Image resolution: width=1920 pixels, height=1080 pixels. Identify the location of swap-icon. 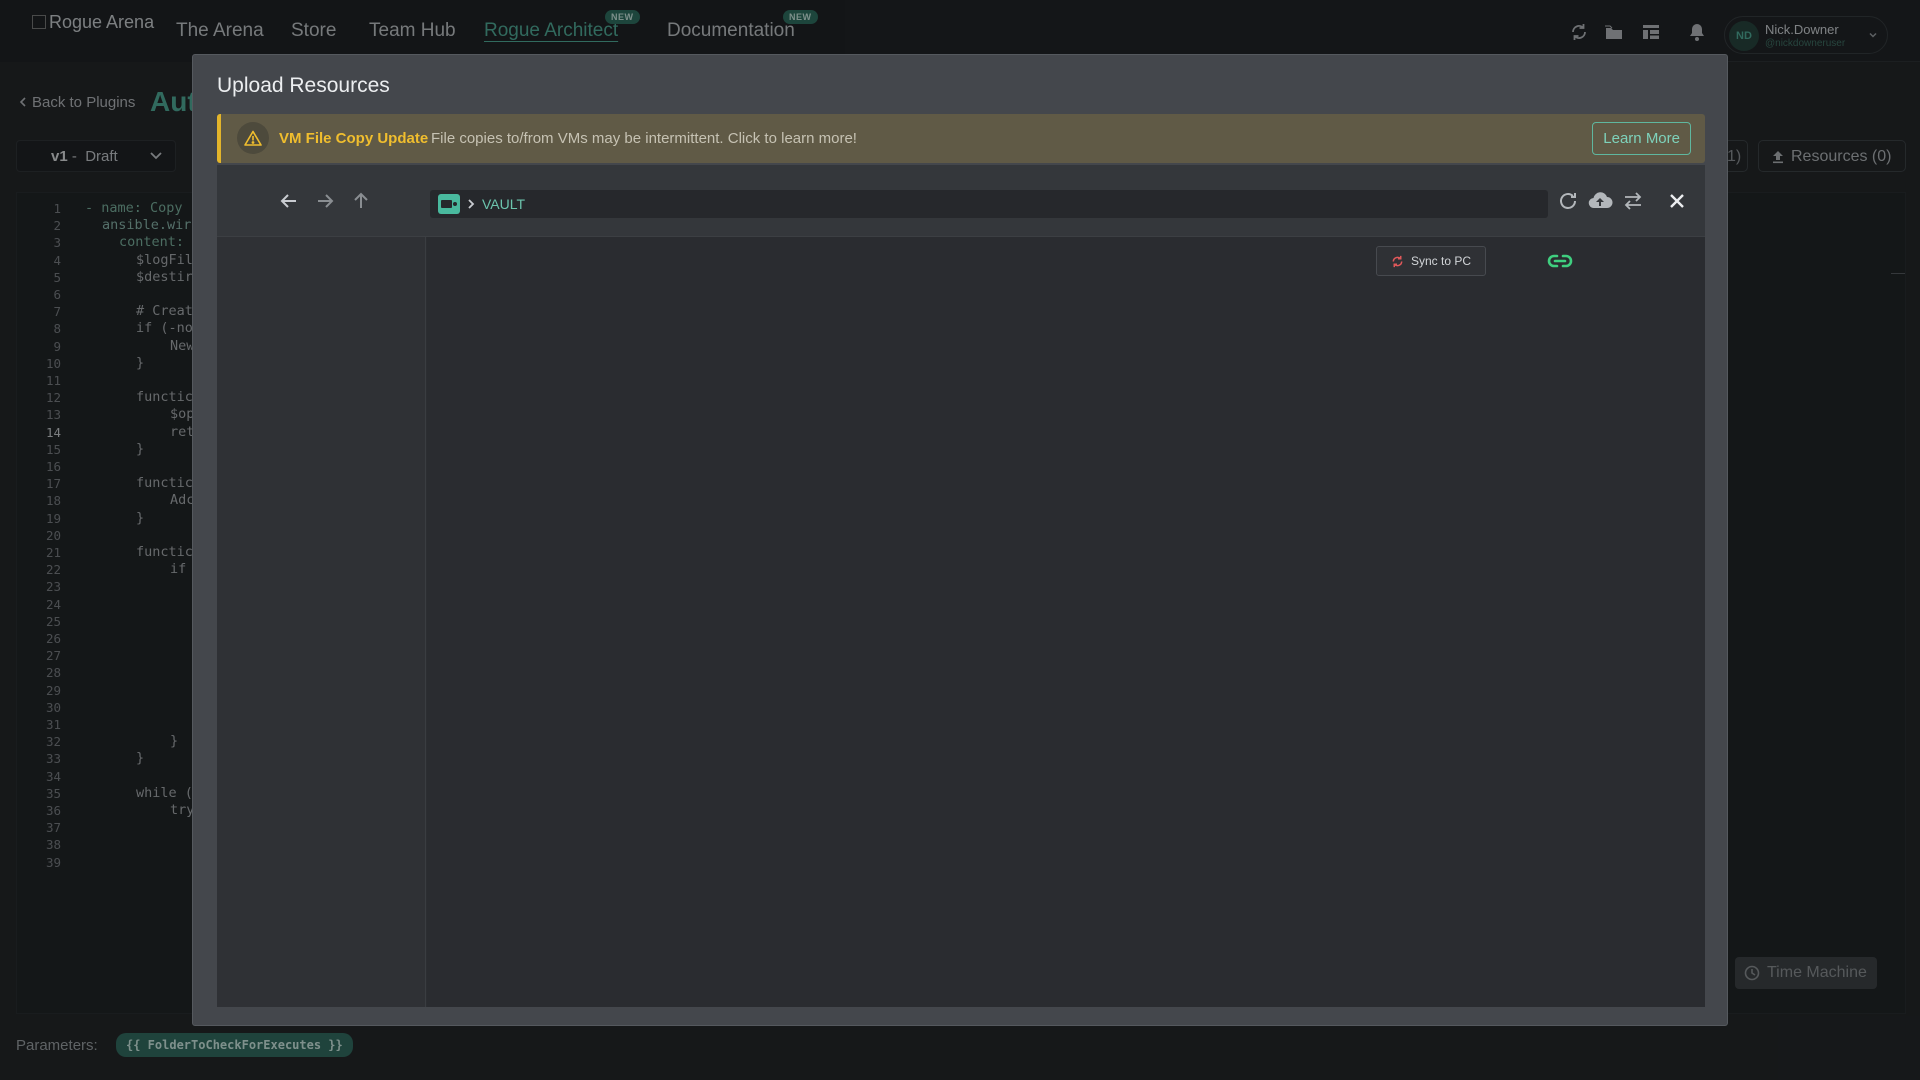
(1633, 201).